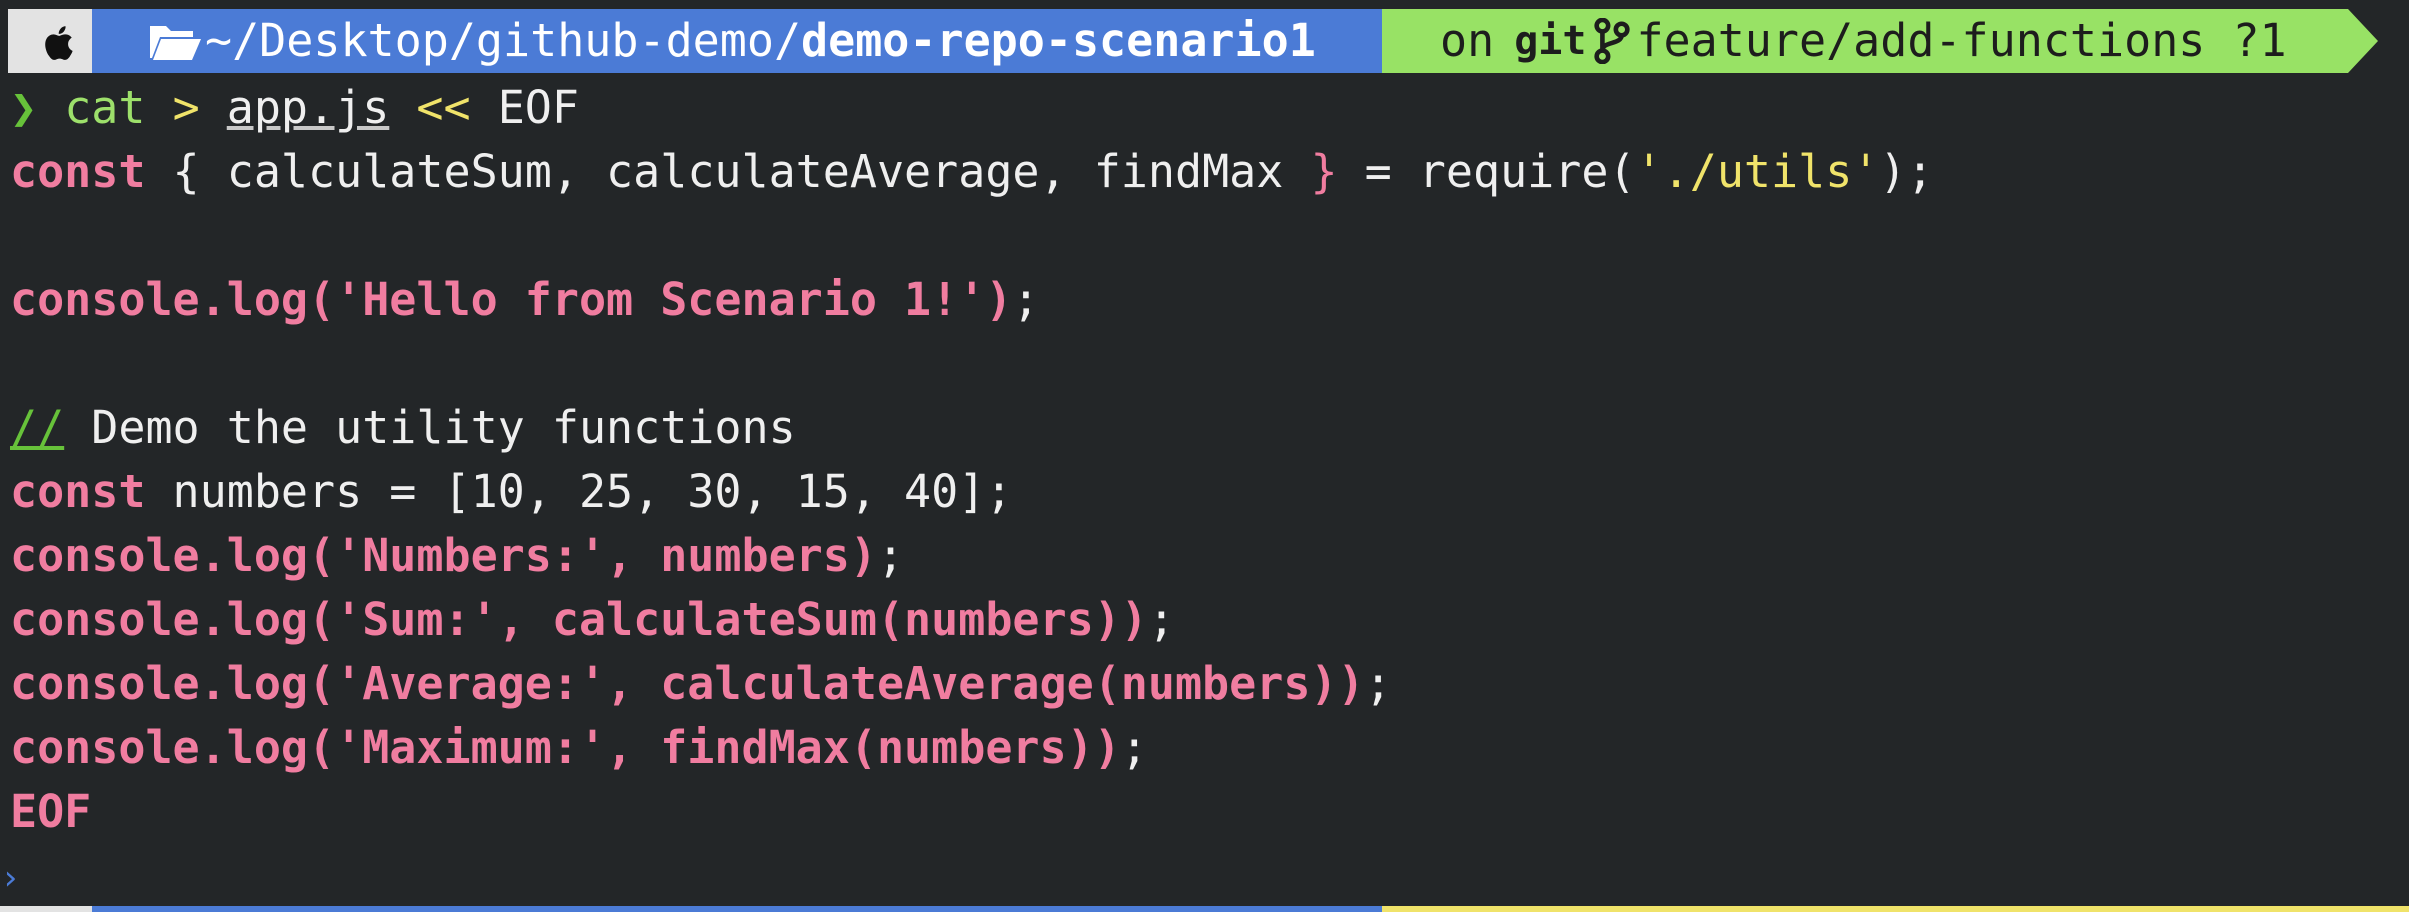  What do you see at coordinates (1058, 40) in the screenshot?
I see `path-current-dir: demo-repo-scenario1` at bounding box center [1058, 40].